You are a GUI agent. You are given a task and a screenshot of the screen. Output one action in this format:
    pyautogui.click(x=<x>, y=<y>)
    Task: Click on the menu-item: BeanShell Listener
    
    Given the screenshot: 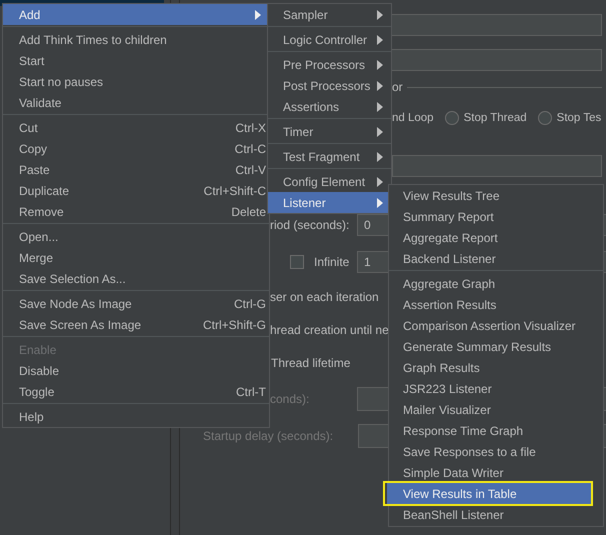 What is the action you would take?
    pyautogui.click(x=489, y=514)
    